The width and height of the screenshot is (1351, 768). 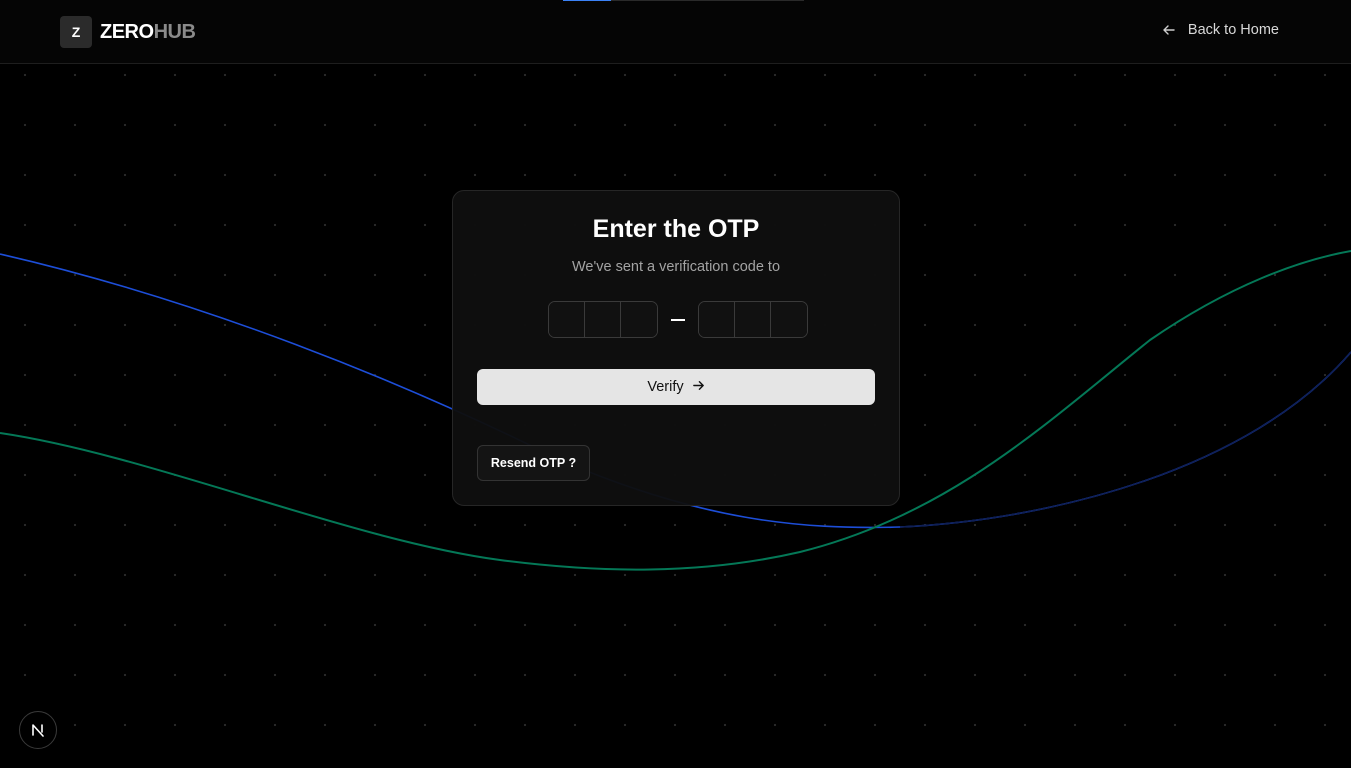 What do you see at coordinates (1125, 439) in the screenshot?
I see `dark-blue-wave` at bounding box center [1125, 439].